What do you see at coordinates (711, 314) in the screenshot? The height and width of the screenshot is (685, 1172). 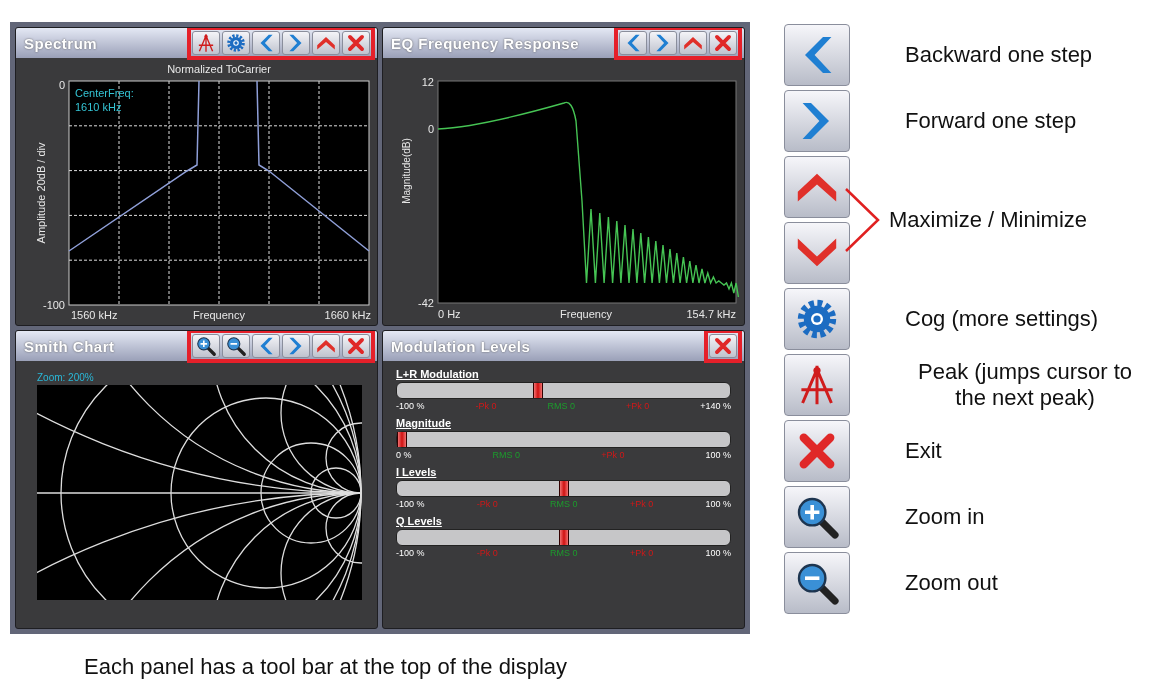 I see `axis-tick-label: 154.7 kHz` at bounding box center [711, 314].